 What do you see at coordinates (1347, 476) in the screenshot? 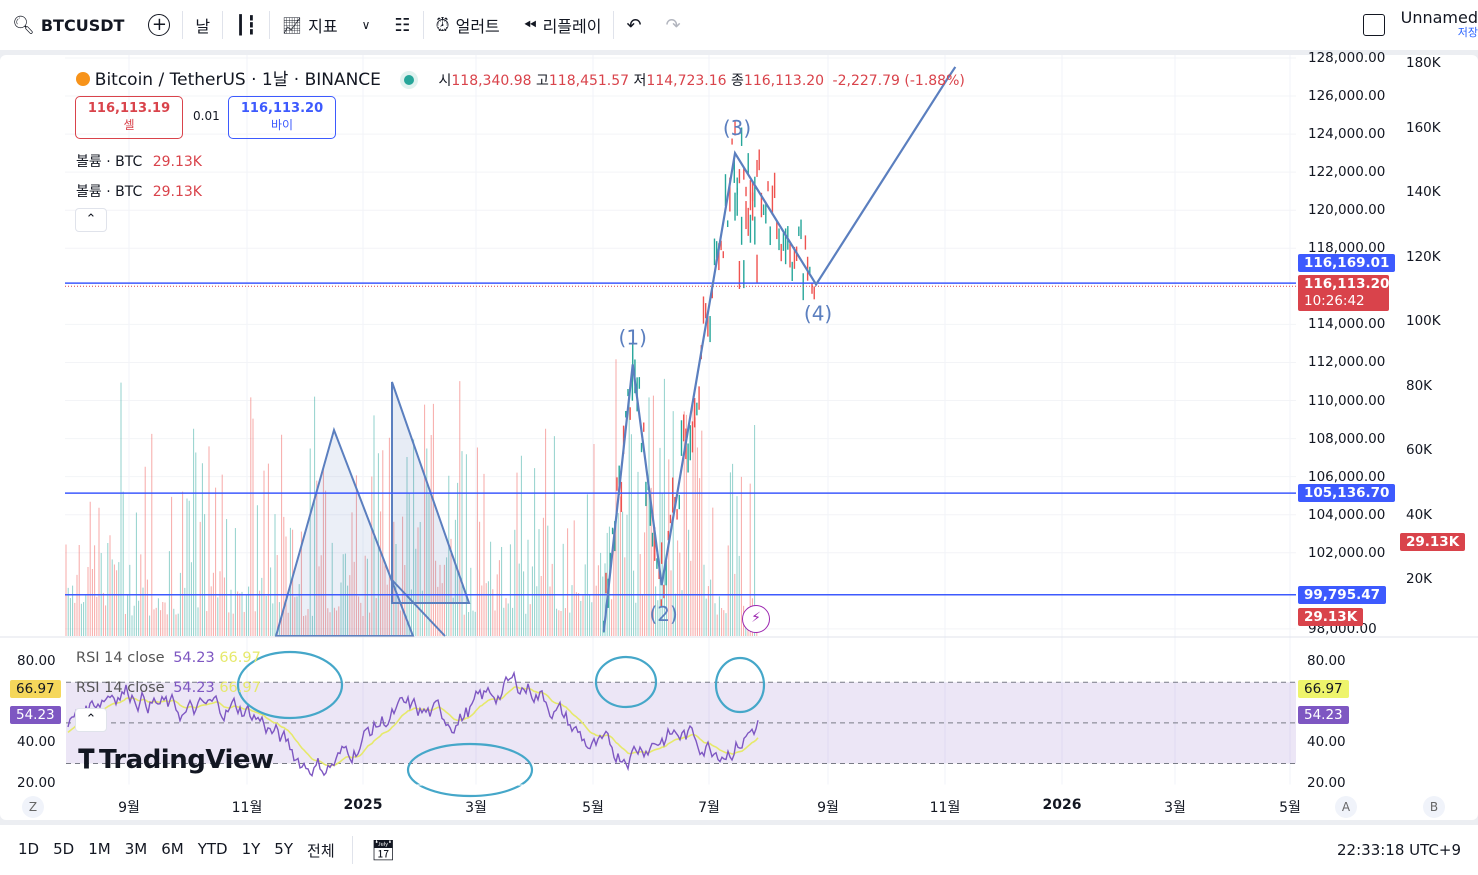
I see `price-axis-label: 106,000.00` at bounding box center [1347, 476].